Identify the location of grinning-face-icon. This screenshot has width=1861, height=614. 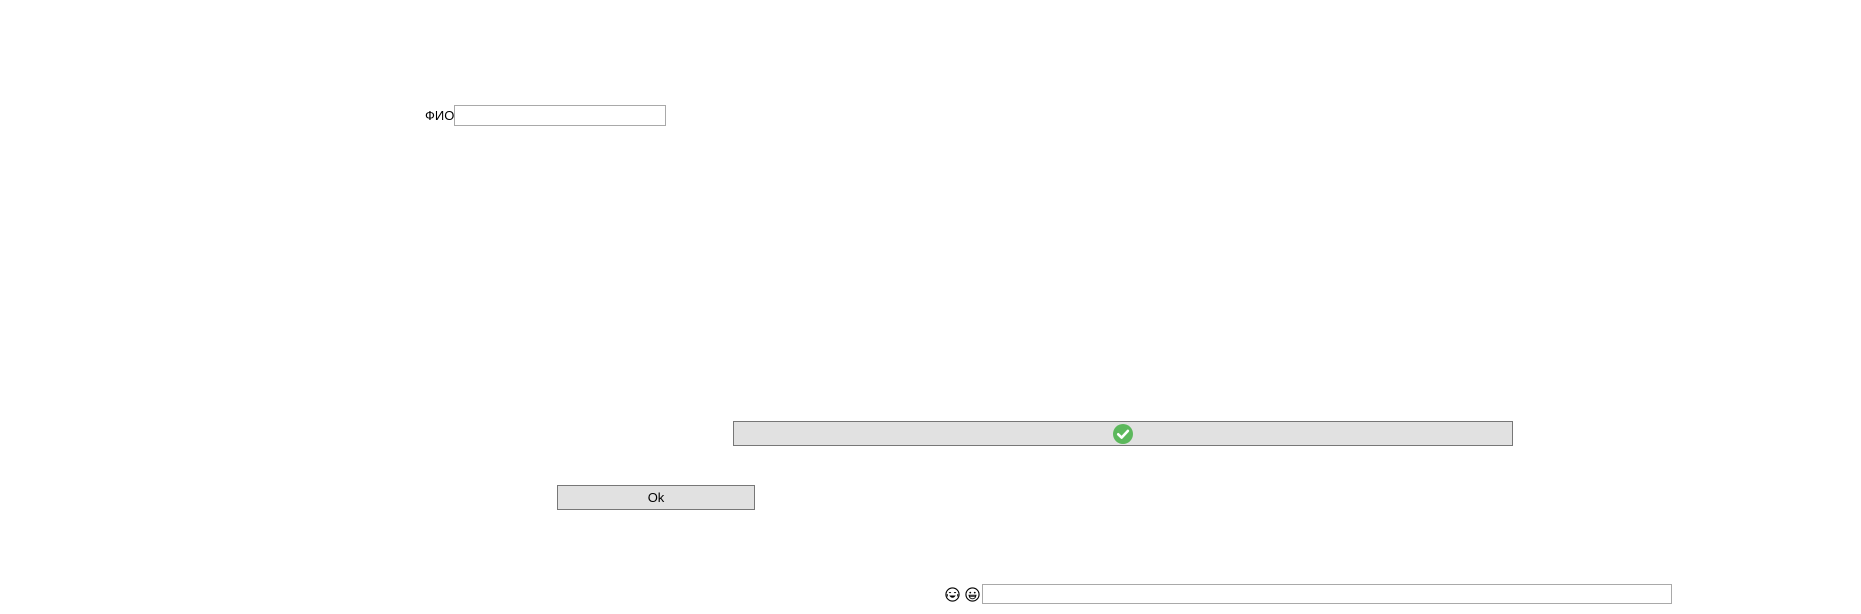
(972, 594).